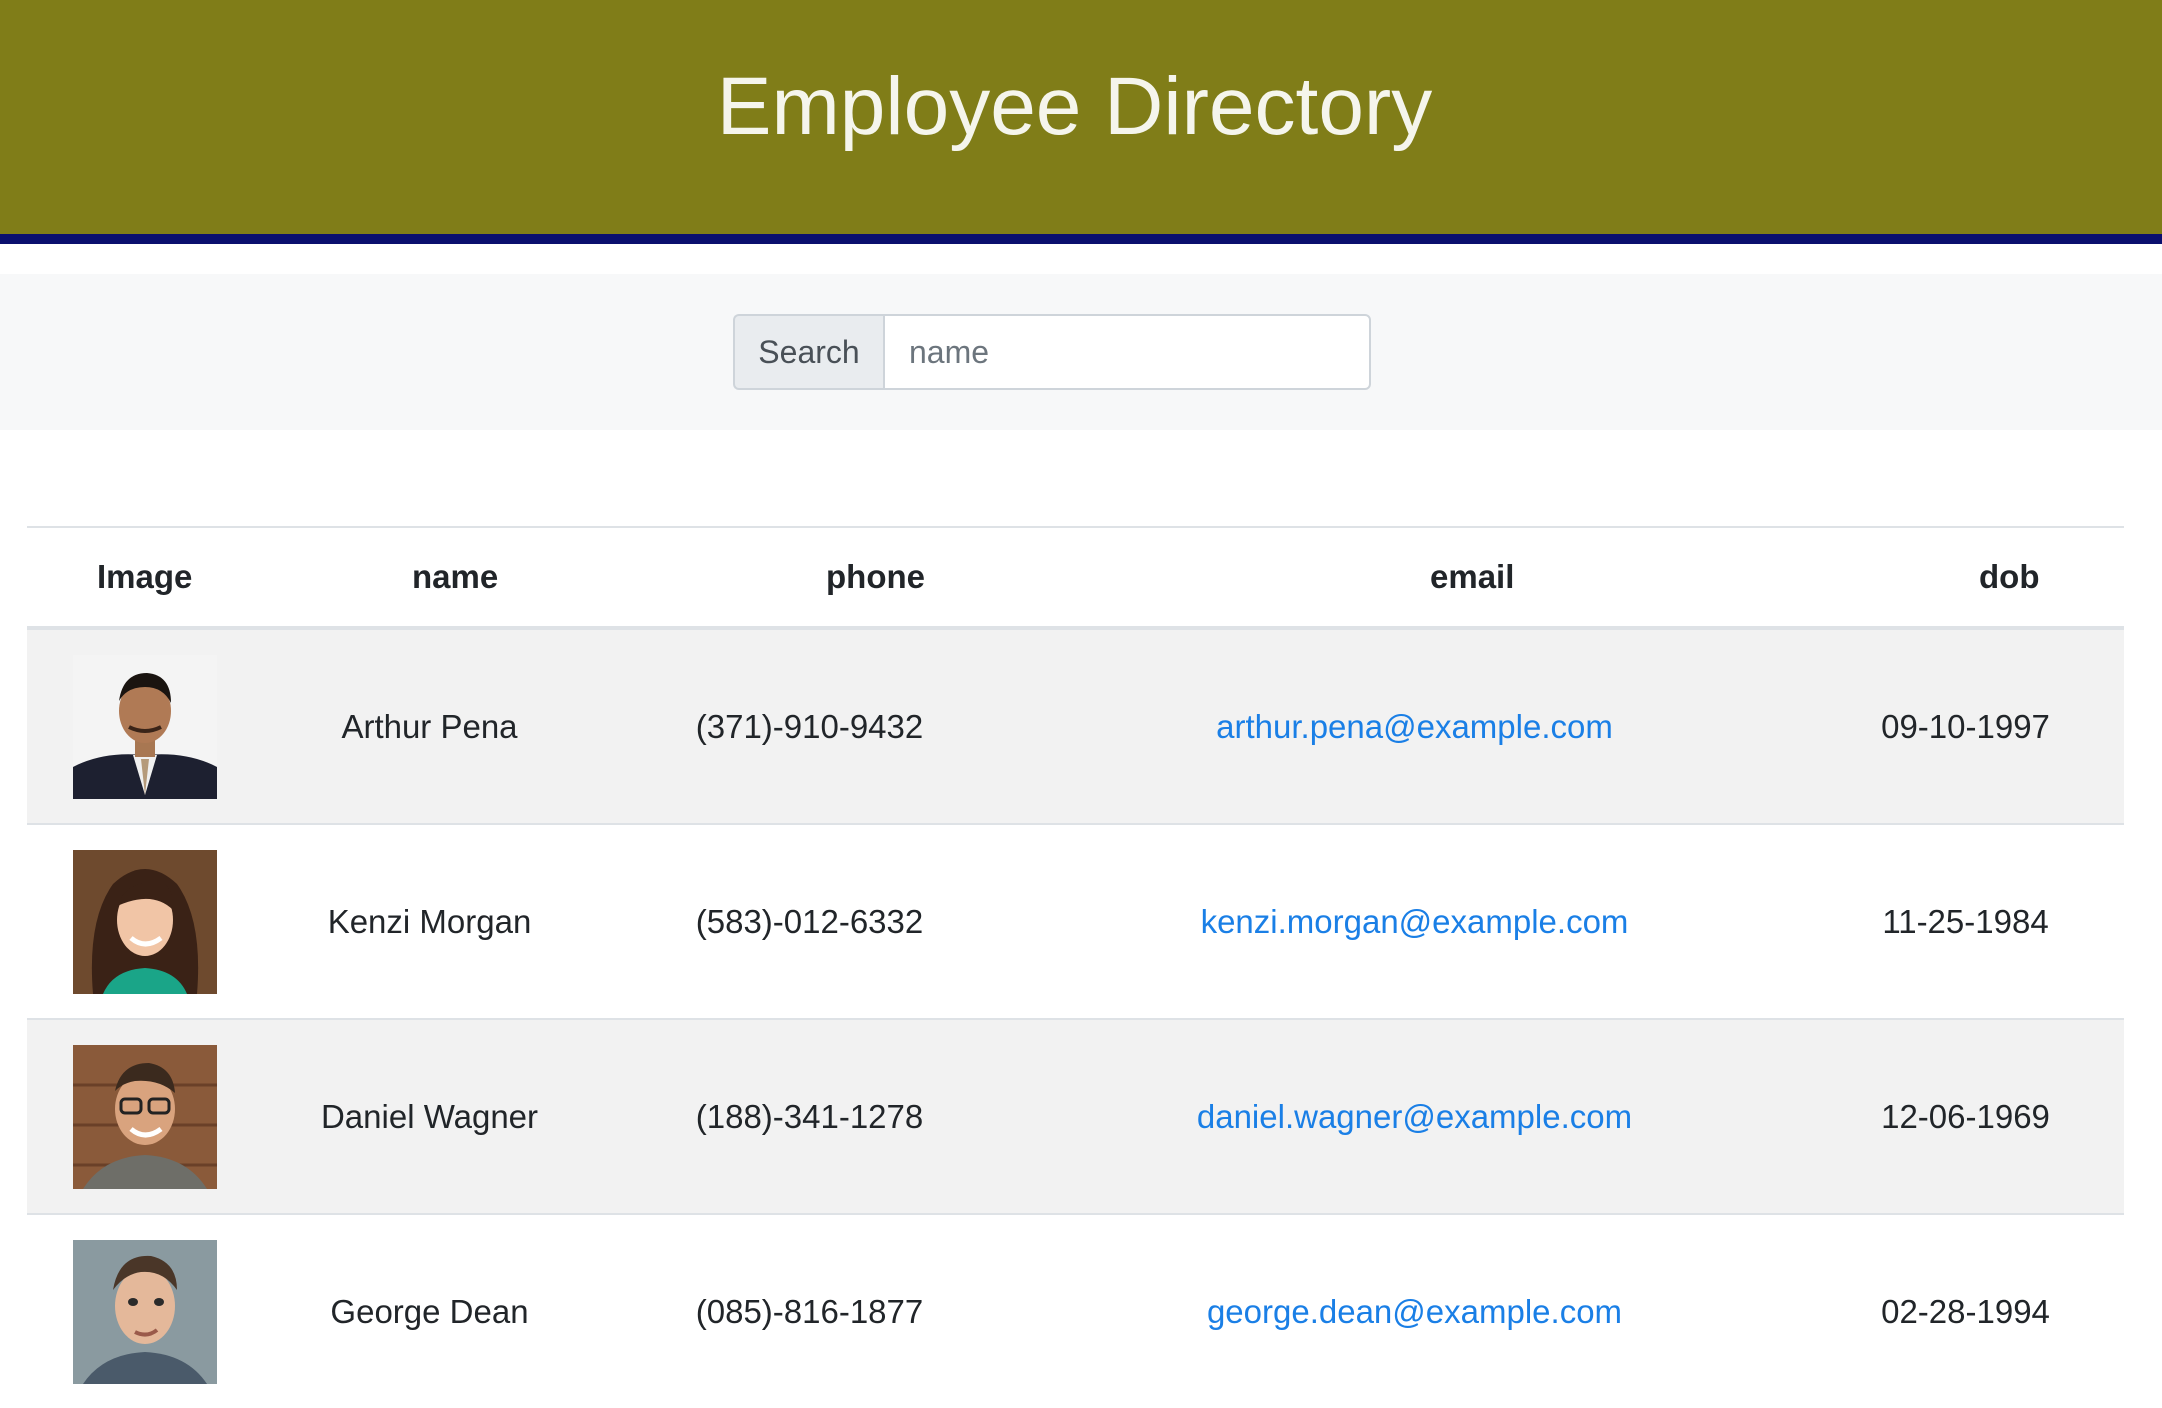 Image resolution: width=2162 pixels, height=1408 pixels. Describe the element at coordinates (1414, 578) in the screenshot. I see `column-header-email: email` at that location.